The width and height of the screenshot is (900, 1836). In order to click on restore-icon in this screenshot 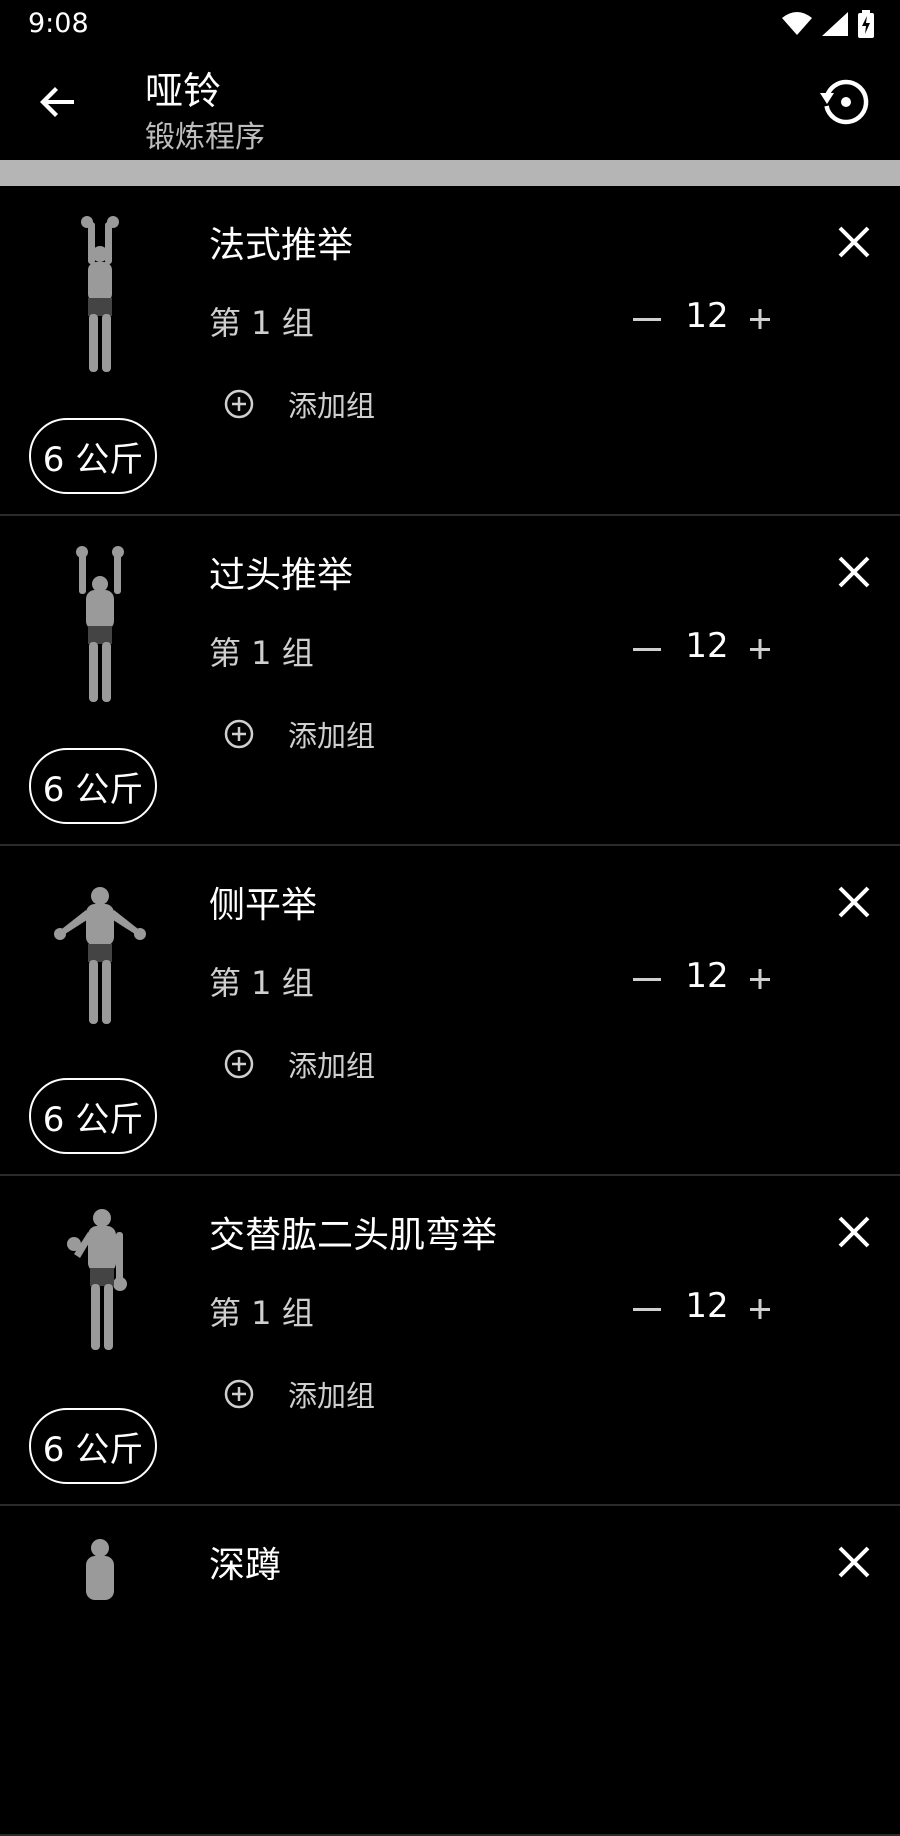, I will do `click(846, 102)`.